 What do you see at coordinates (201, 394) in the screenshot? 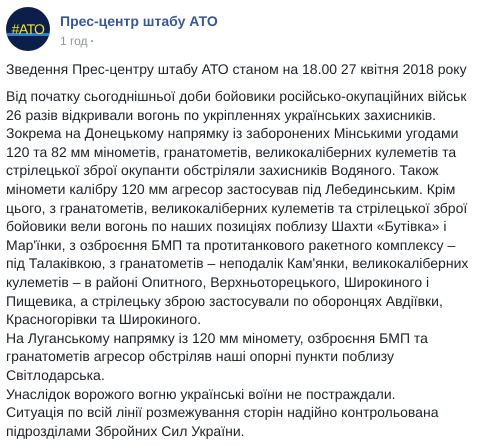
I see `post-paragraph: Унаслідок ворожого вогню українські воїни не постраждали.` at bounding box center [201, 394].